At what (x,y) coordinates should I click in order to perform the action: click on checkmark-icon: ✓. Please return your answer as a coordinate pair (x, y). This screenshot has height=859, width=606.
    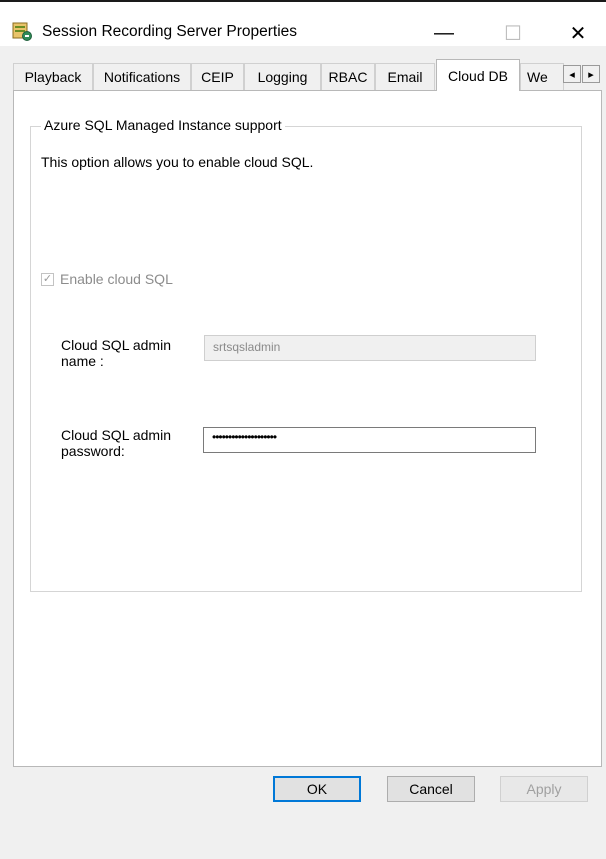
    Looking at the image, I should click on (47, 278).